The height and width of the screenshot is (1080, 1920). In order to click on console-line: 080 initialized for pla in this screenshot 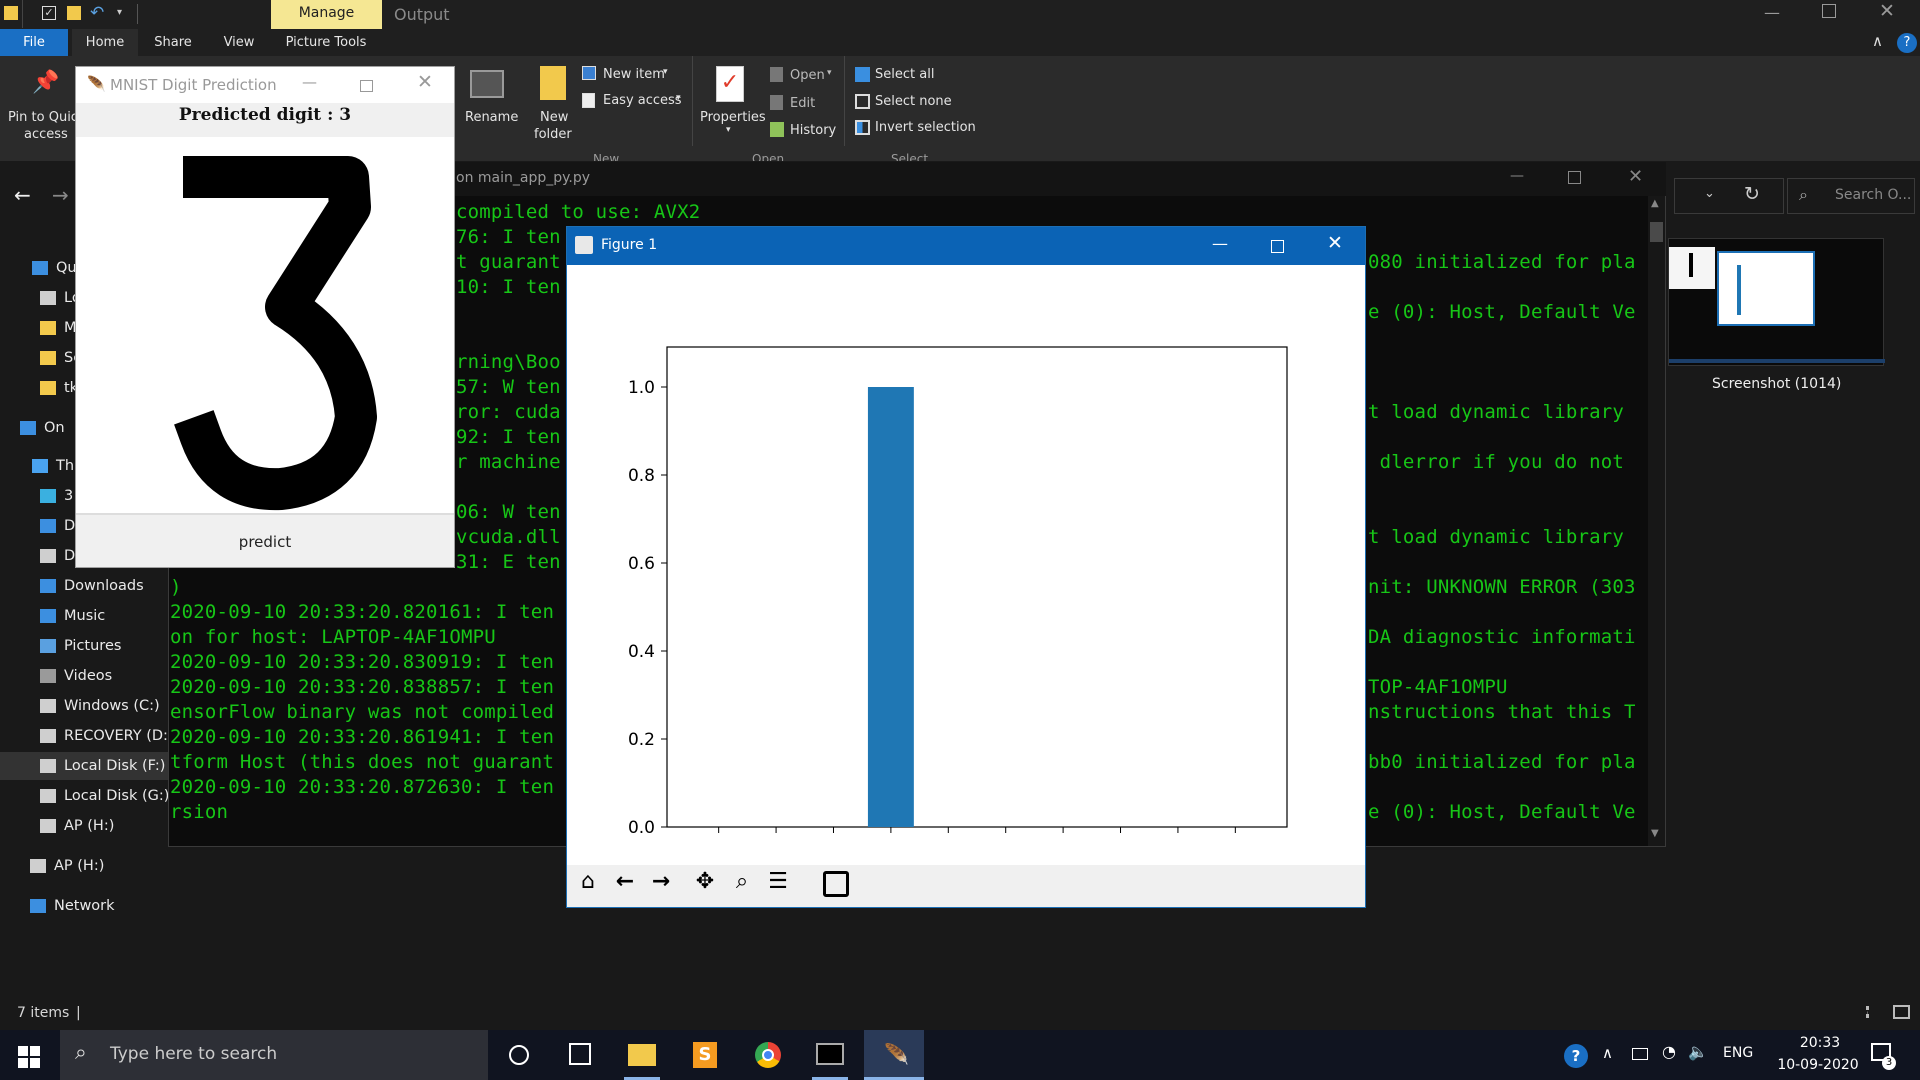, I will do `click(1502, 262)`.